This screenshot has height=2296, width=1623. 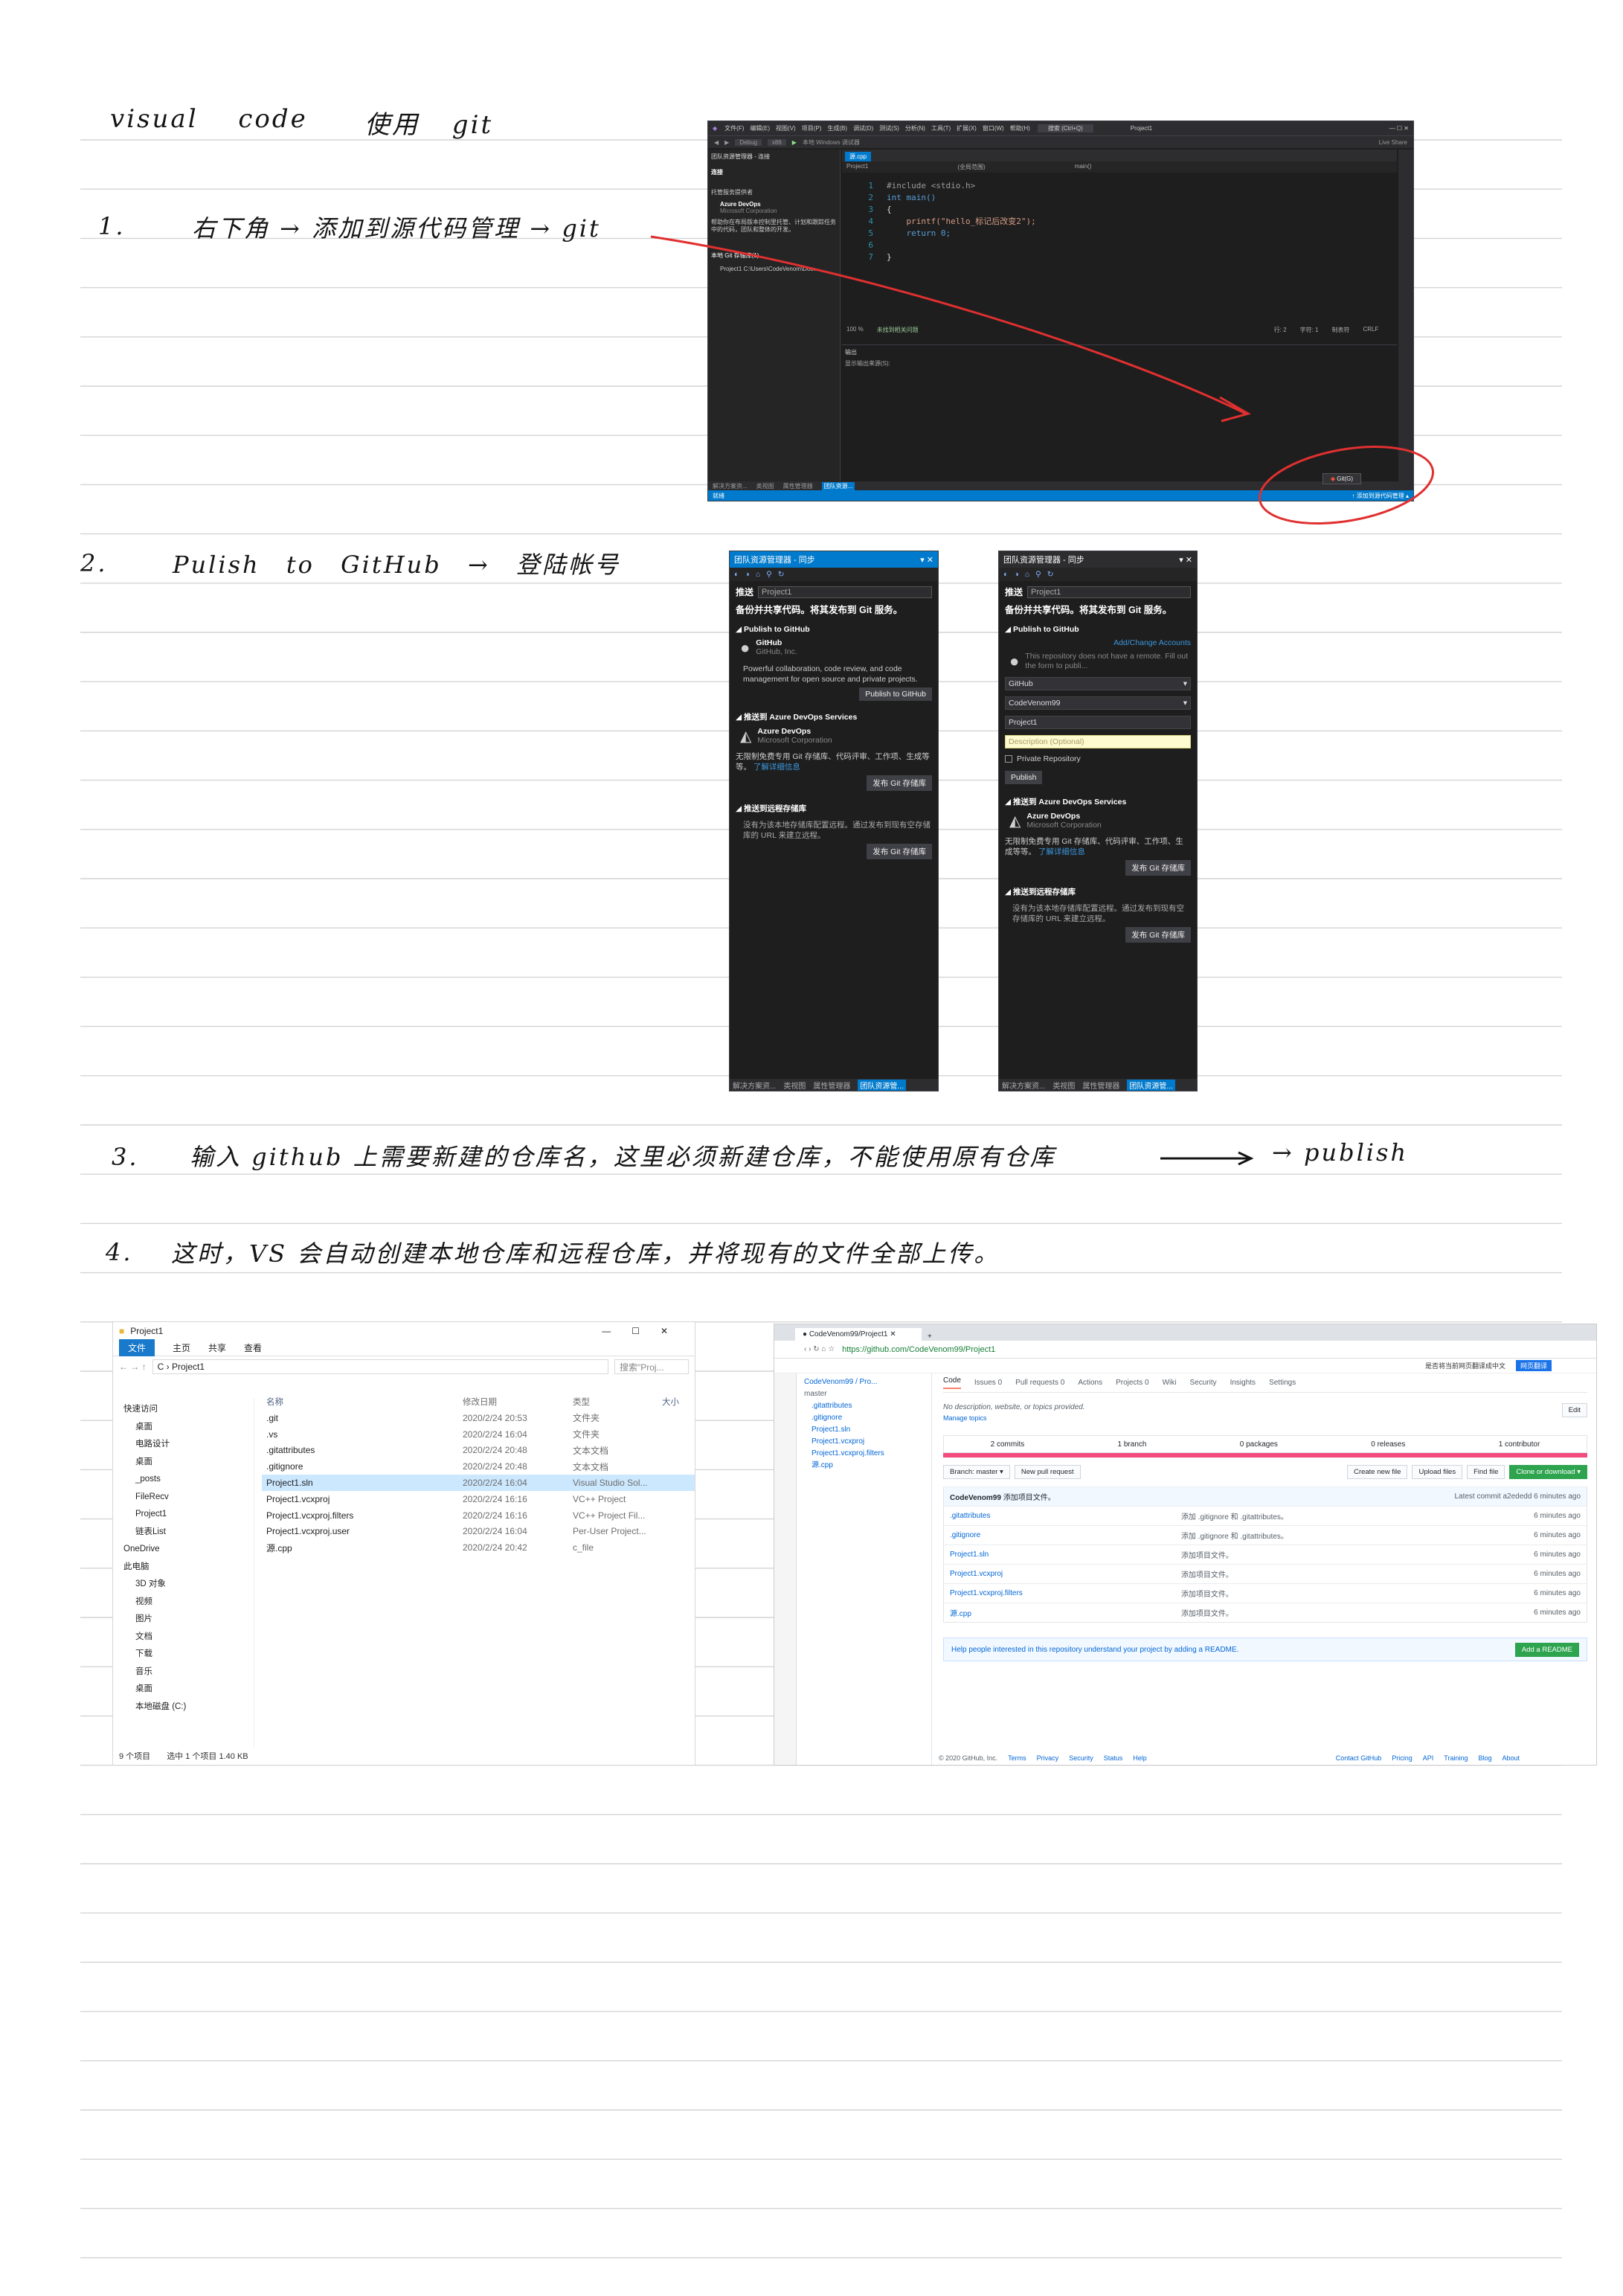 I want to click on code-line: {, so click(x=961, y=210).